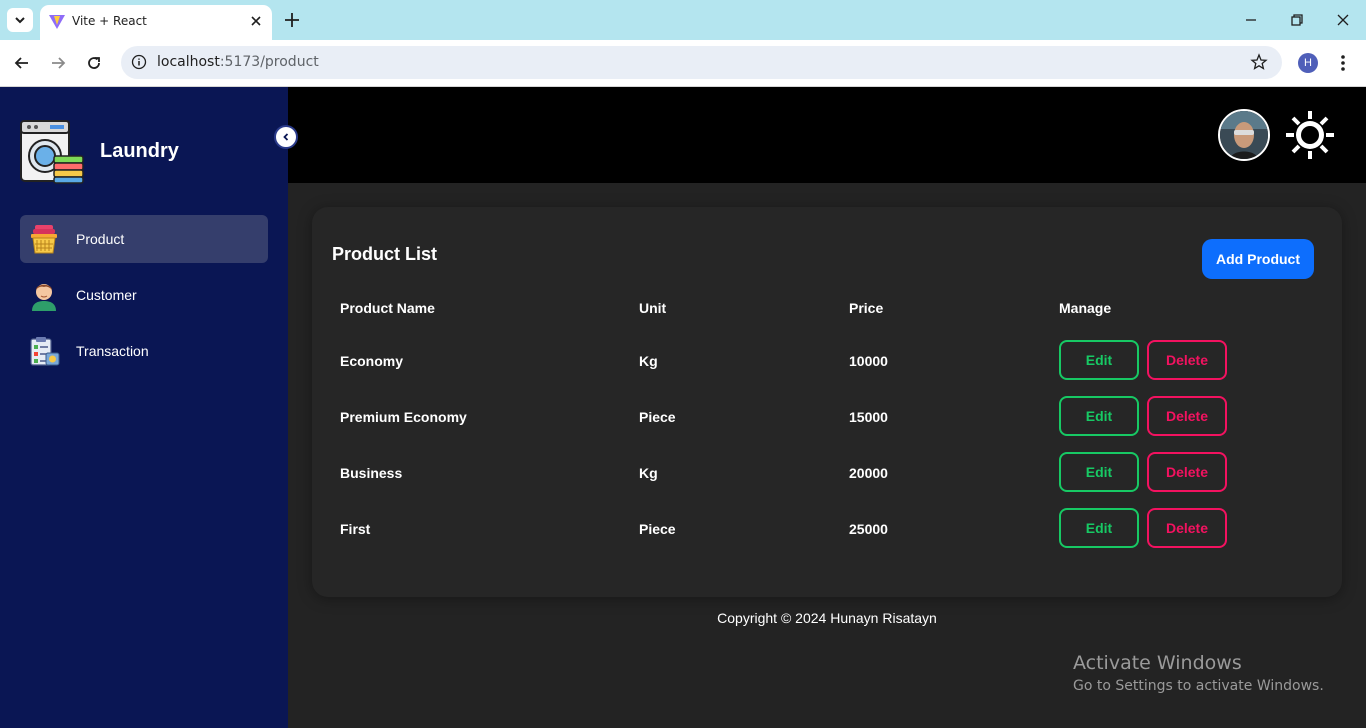  I want to click on tab-title: Vite + React, so click(109, 21).